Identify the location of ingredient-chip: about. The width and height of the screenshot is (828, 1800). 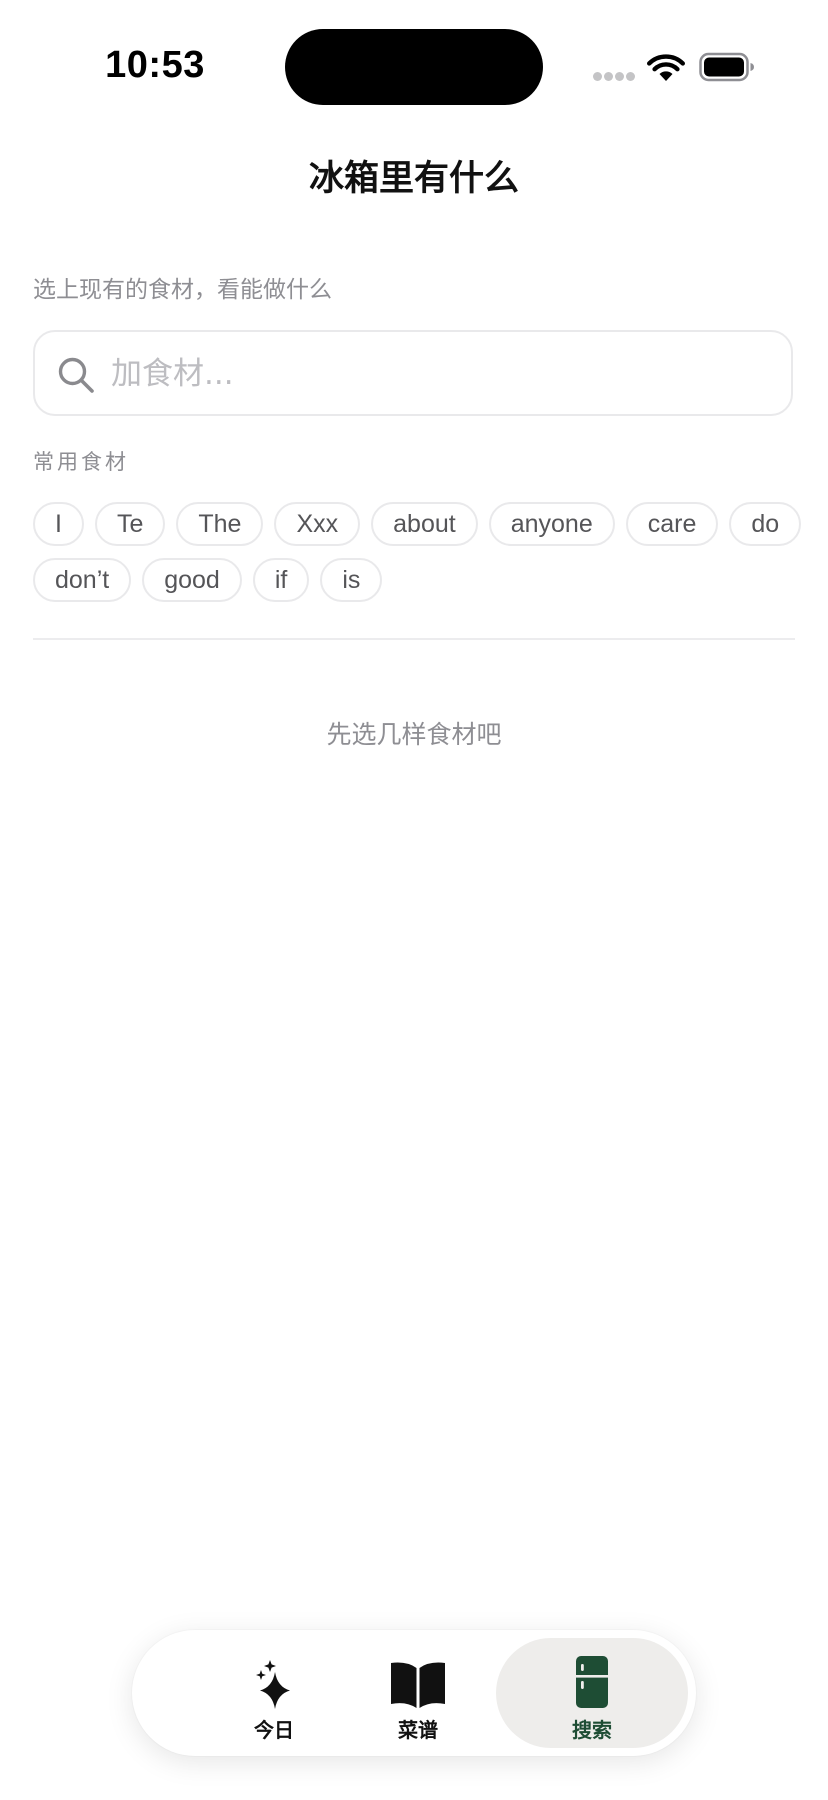
(424, 524).